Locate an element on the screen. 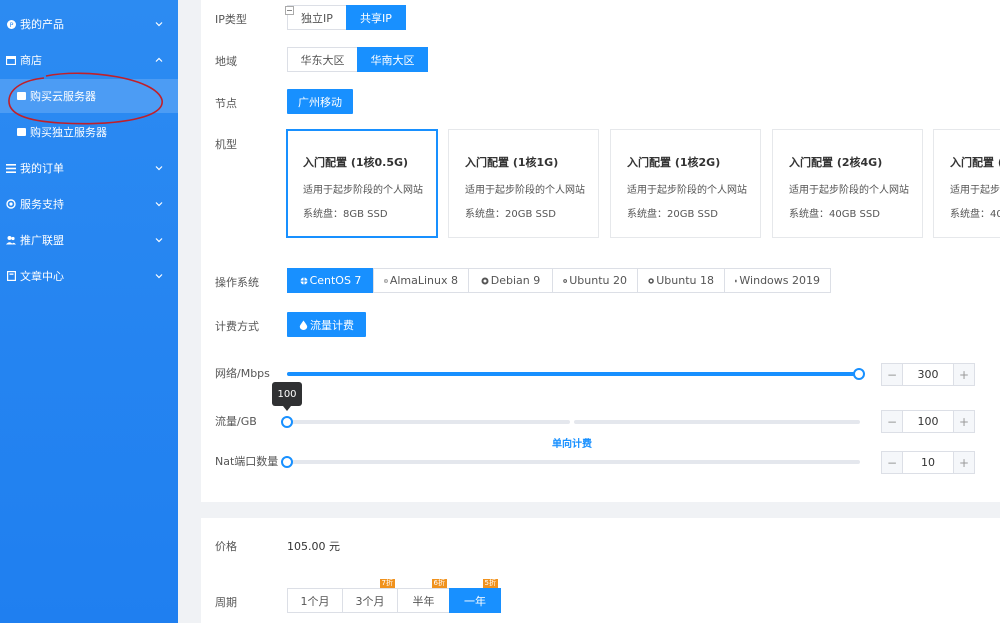 The image size is (1000, 623). almalinux-icon is located at coordinates (386, 280).